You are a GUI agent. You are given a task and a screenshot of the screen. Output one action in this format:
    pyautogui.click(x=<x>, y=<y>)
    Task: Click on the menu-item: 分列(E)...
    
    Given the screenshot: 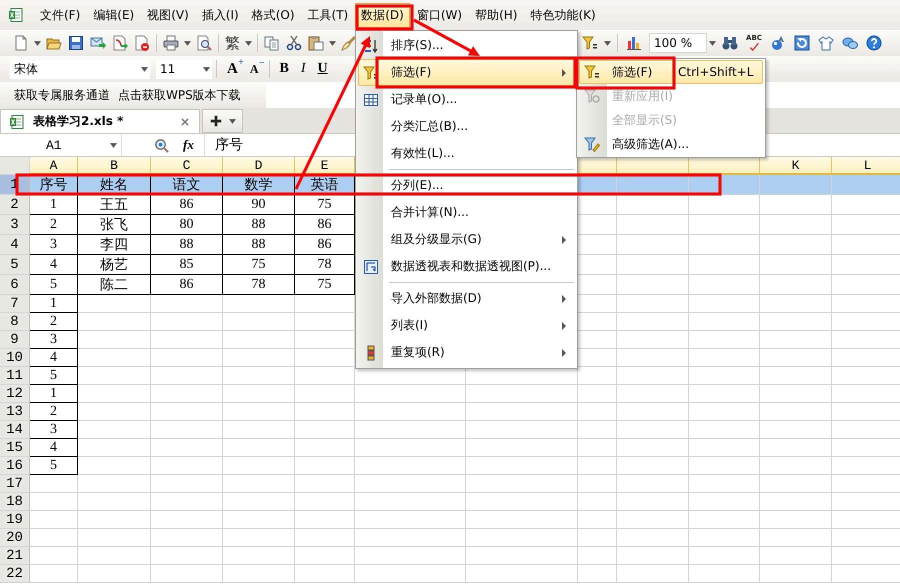 What is the action you would take?
    pyautogui.click(x=466, y=185)
    